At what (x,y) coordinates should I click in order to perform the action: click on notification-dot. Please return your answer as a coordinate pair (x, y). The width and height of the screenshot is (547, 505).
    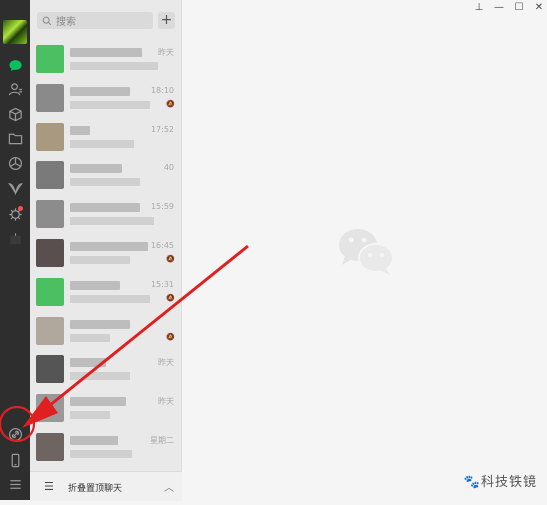
    Looking at the image, I should click on (20, 208).